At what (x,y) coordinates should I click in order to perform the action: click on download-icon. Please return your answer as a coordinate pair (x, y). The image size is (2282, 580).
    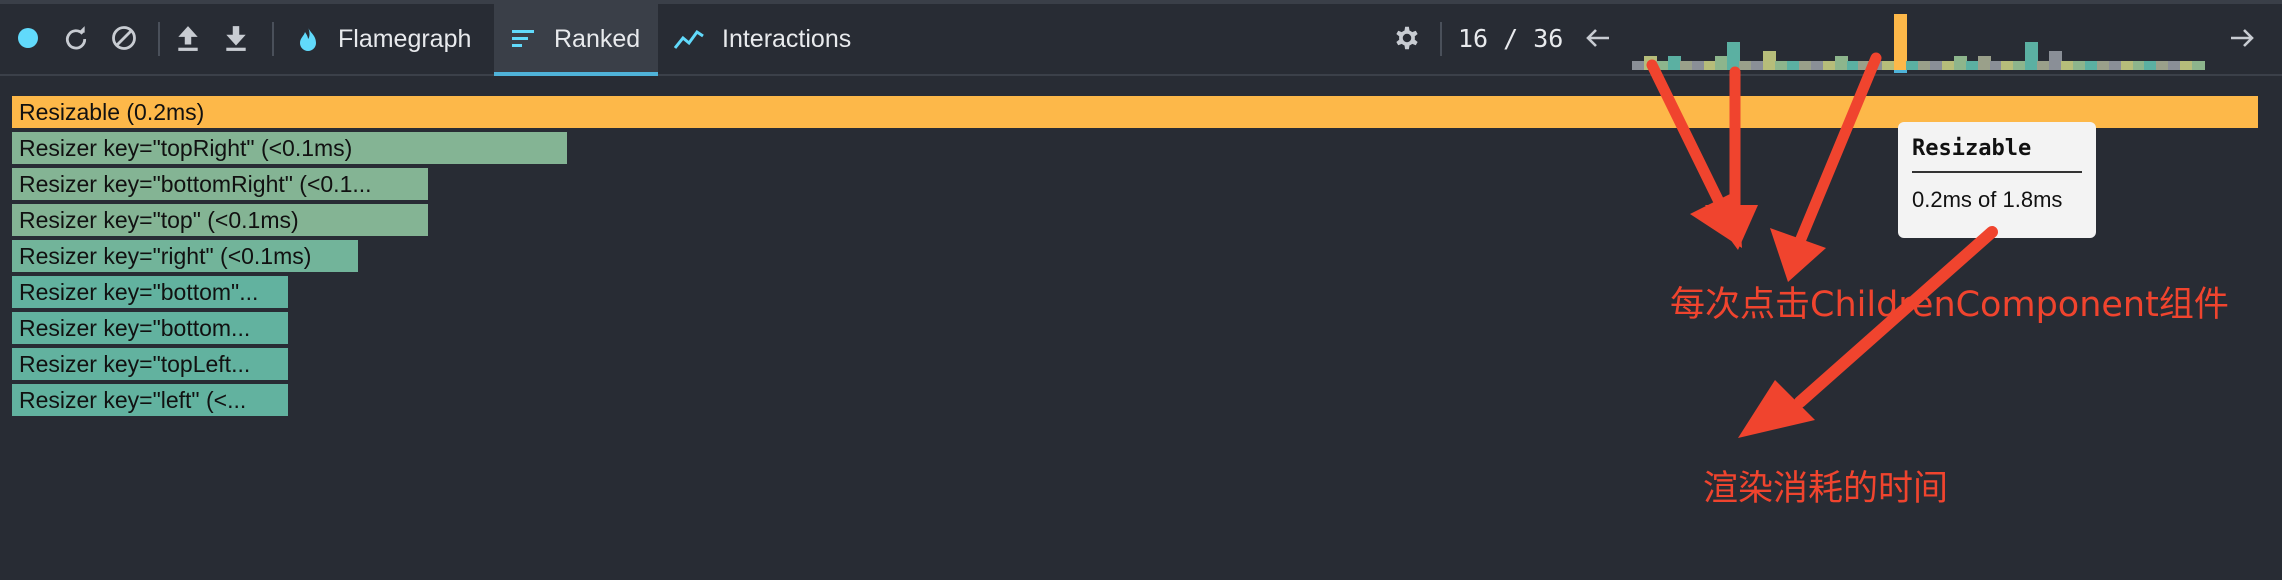
    Looking at the image, I should click on (236, 38).